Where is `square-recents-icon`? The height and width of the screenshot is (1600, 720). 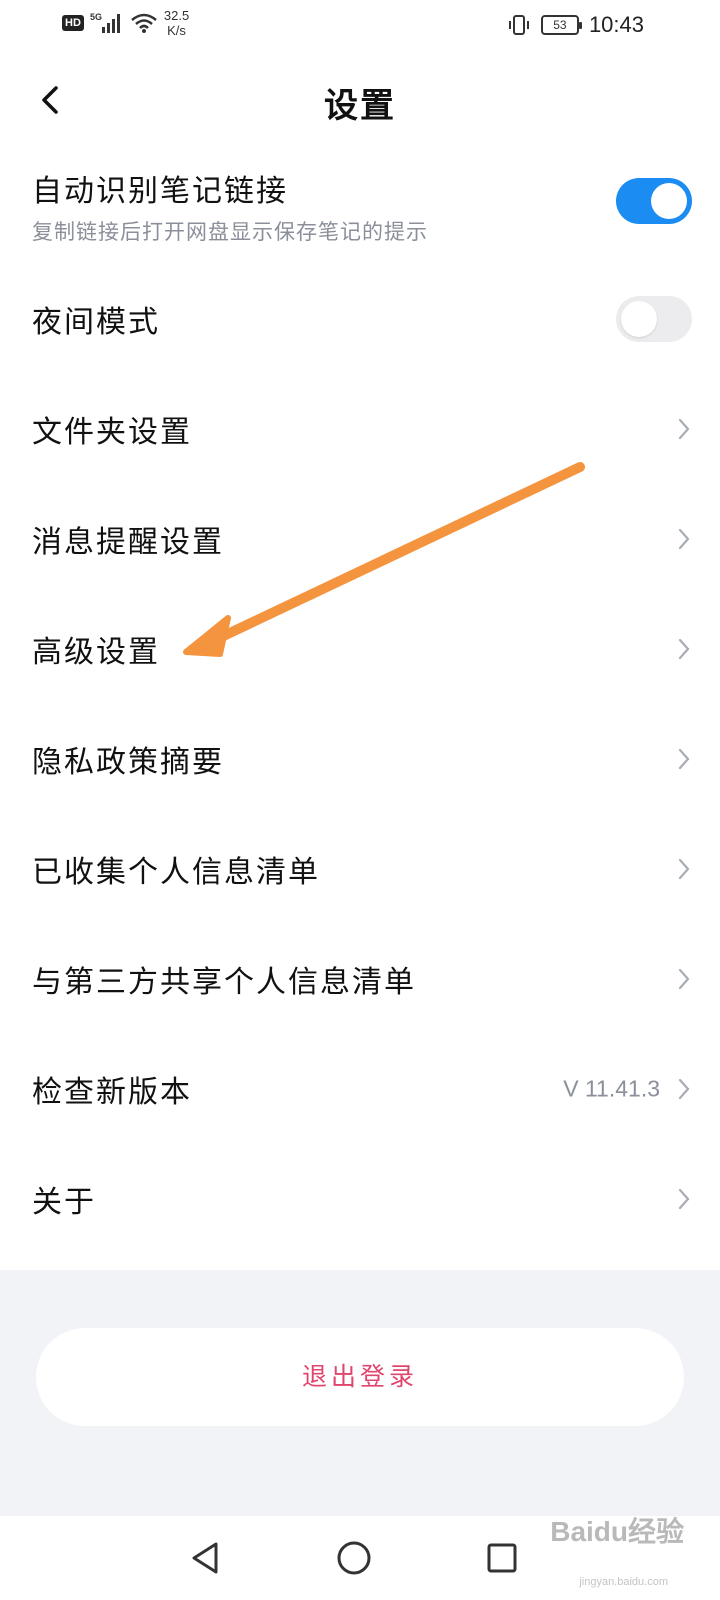 square-recents-icon is located at coordinates (502, 1558).